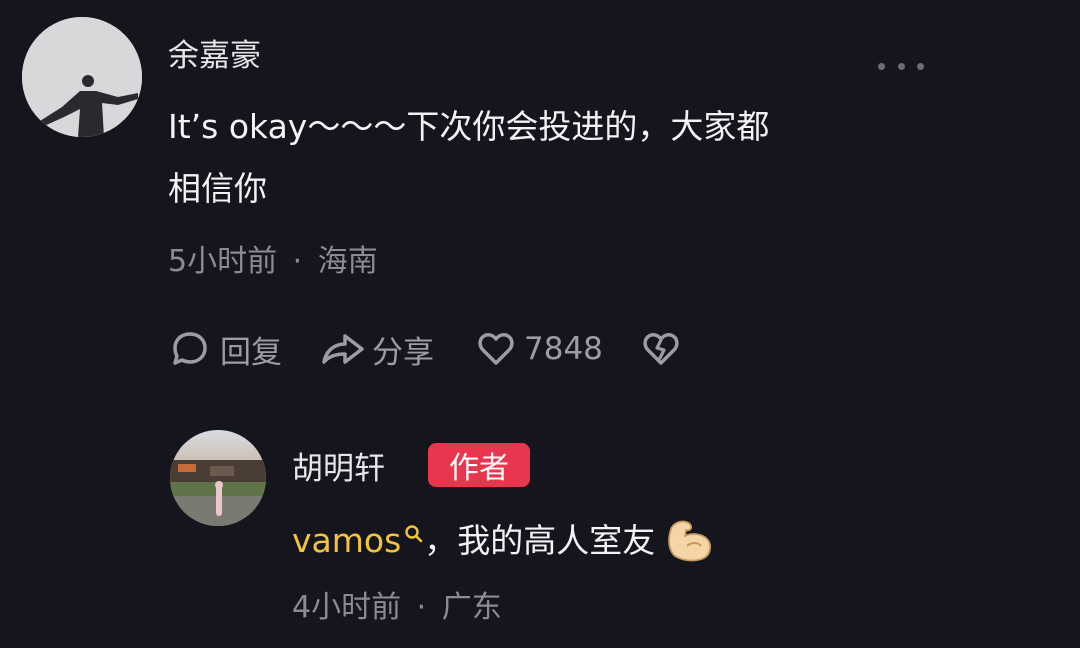  I want to click on comment-text-line: It’s okay～～～下次你会投进的，大家都, so click(469, 126).